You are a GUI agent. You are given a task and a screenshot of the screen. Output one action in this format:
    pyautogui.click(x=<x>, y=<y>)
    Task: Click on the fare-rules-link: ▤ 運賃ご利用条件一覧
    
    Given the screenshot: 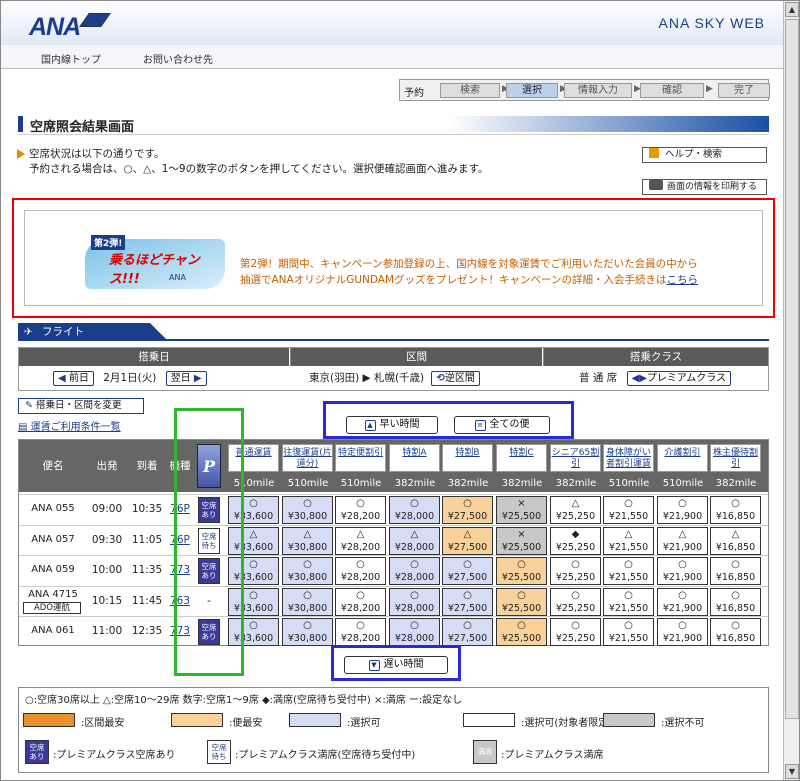 What is the action you would take?
    pyautogui.click(x=69, y=425)
    